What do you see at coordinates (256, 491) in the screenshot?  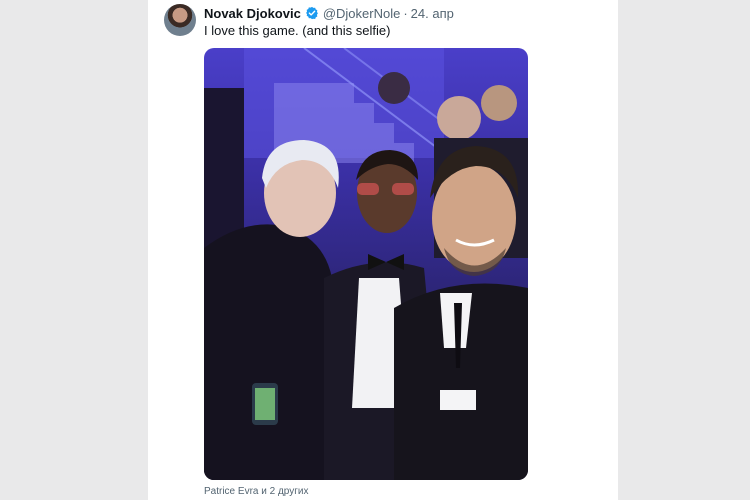 I see `tagged-people: Patrice Evra и 2 других` at bounding box center [256, 491].